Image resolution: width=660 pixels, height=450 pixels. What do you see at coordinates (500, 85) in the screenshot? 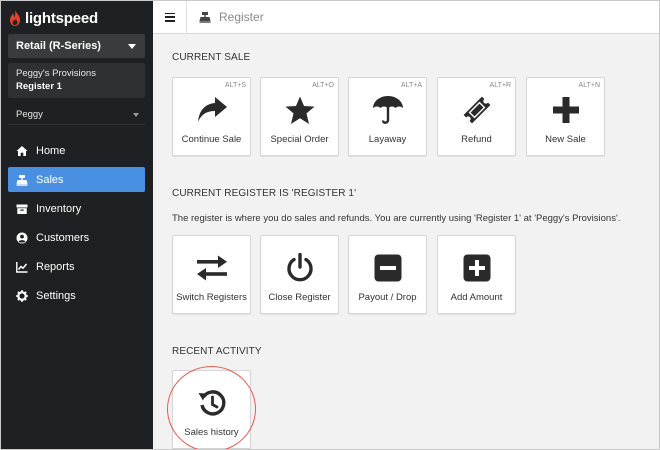
I see `hotkey-label: ALT+R` at bounding box center [500, 85].